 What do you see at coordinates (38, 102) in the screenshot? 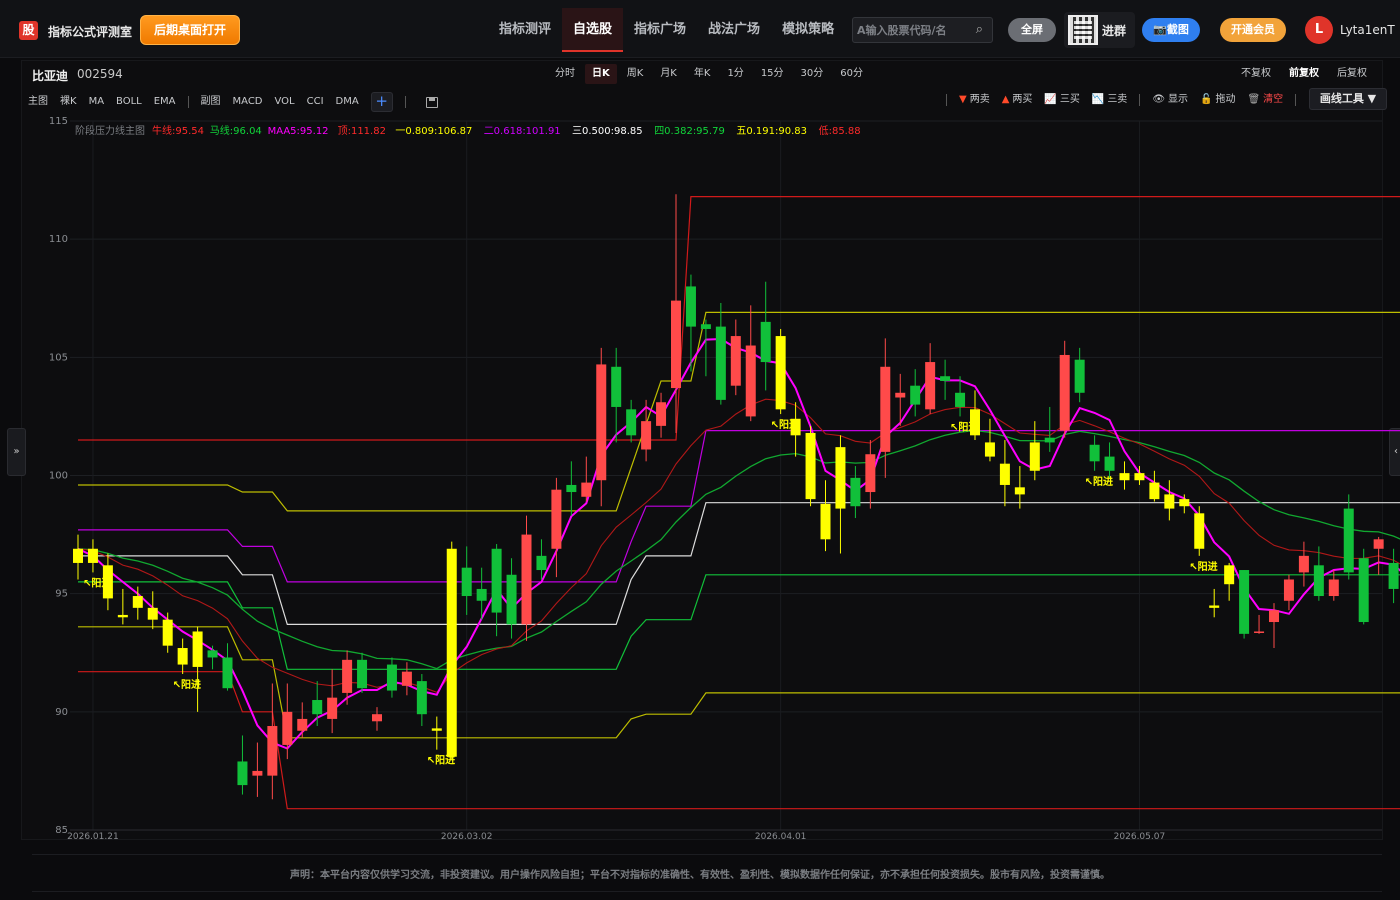
I see `indicator-main: 主图` at bounding box center [38, 102].